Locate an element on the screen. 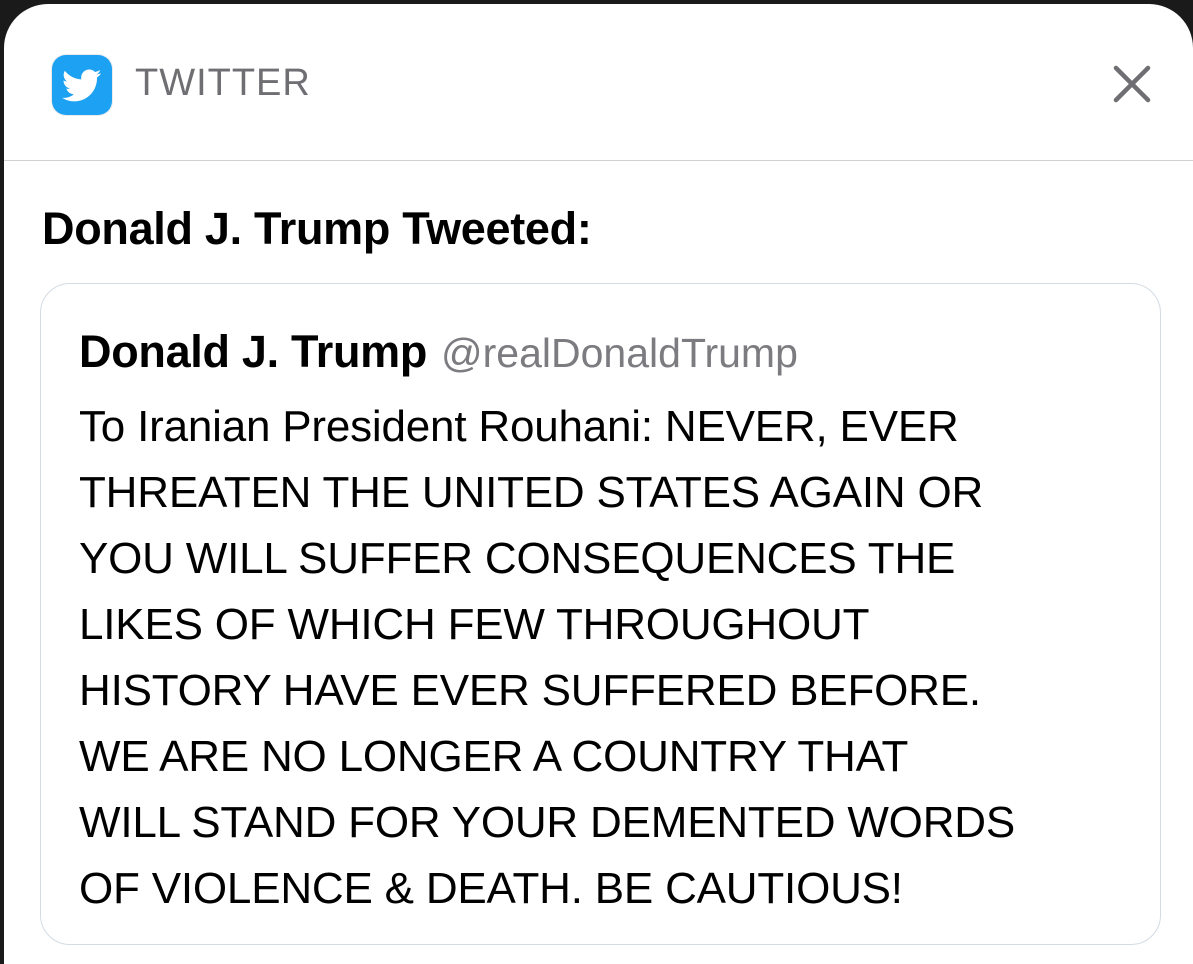 Image resolution: width=1193 pixels, height=964 pixels. notification-title: Donald J. Trump Tweeted: is located at coordinates (317, 228).